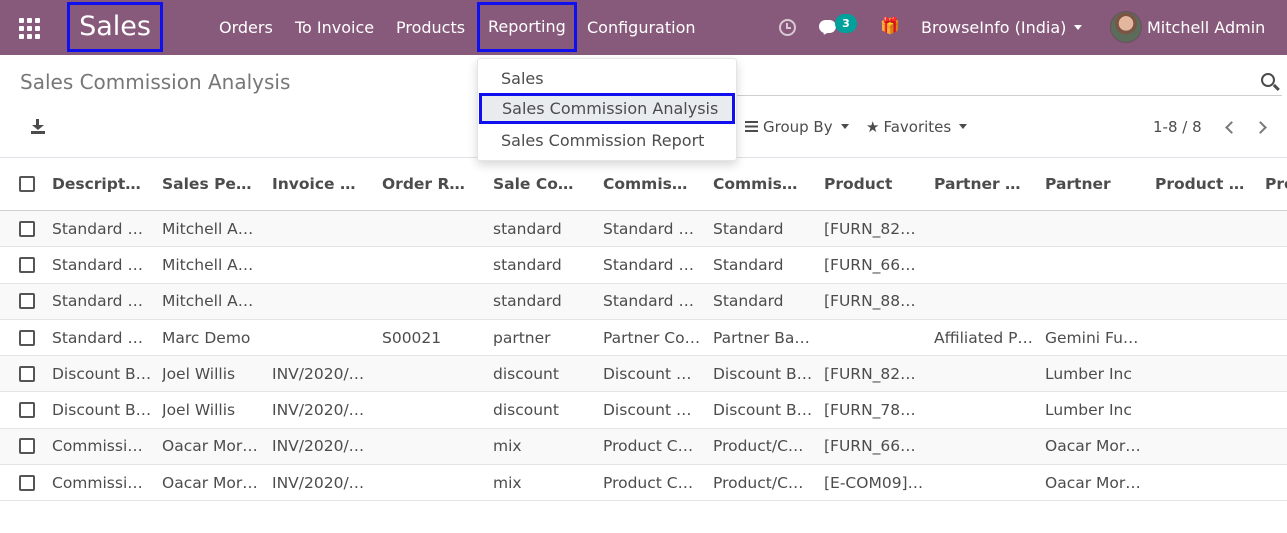 The width and height of the screenshot is (1287, 533). What do you see at coordinates (876, 184) in the screenshot?
I see `column-header: Product` at bounding box center [876, 184].